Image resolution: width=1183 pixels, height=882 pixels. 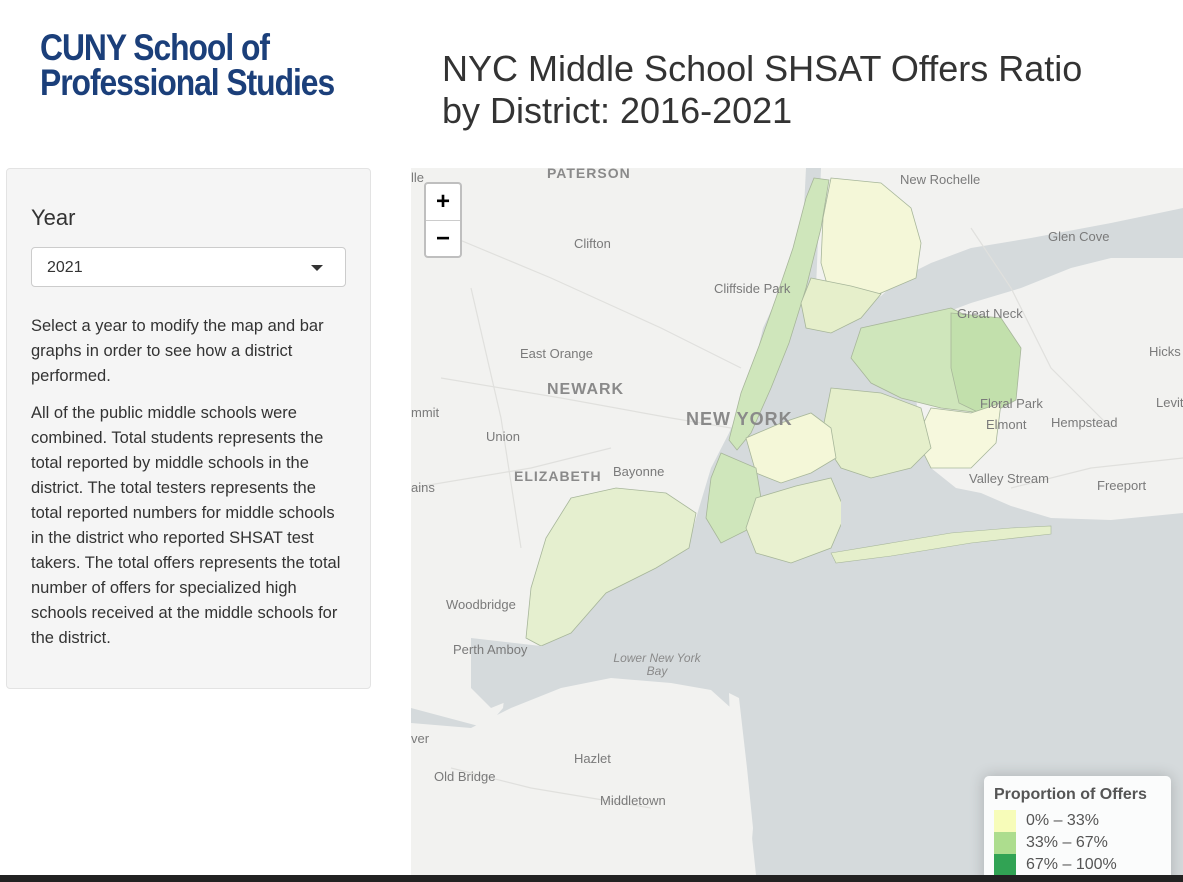 I want to click on legend-item: 0% – 33%, so click(x=1077, y=821).